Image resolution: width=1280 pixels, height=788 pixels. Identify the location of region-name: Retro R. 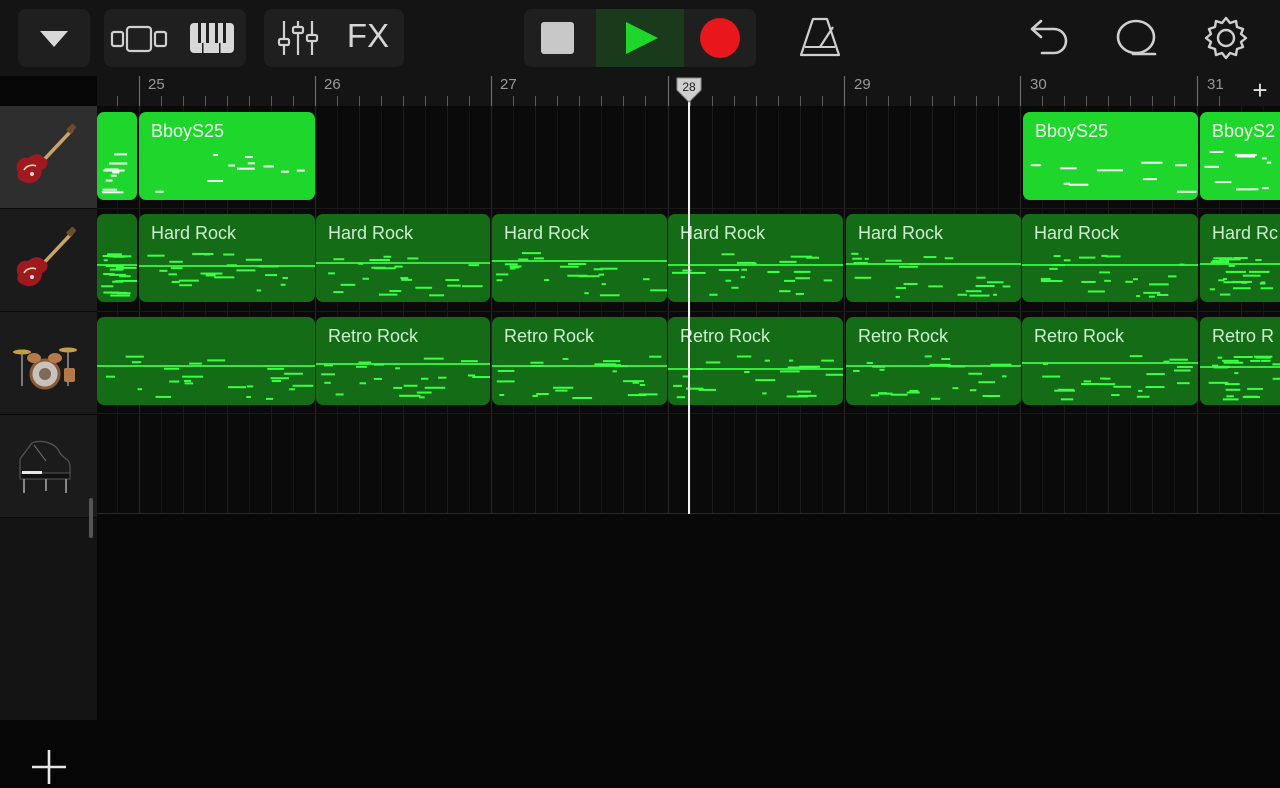
(1243, 336).